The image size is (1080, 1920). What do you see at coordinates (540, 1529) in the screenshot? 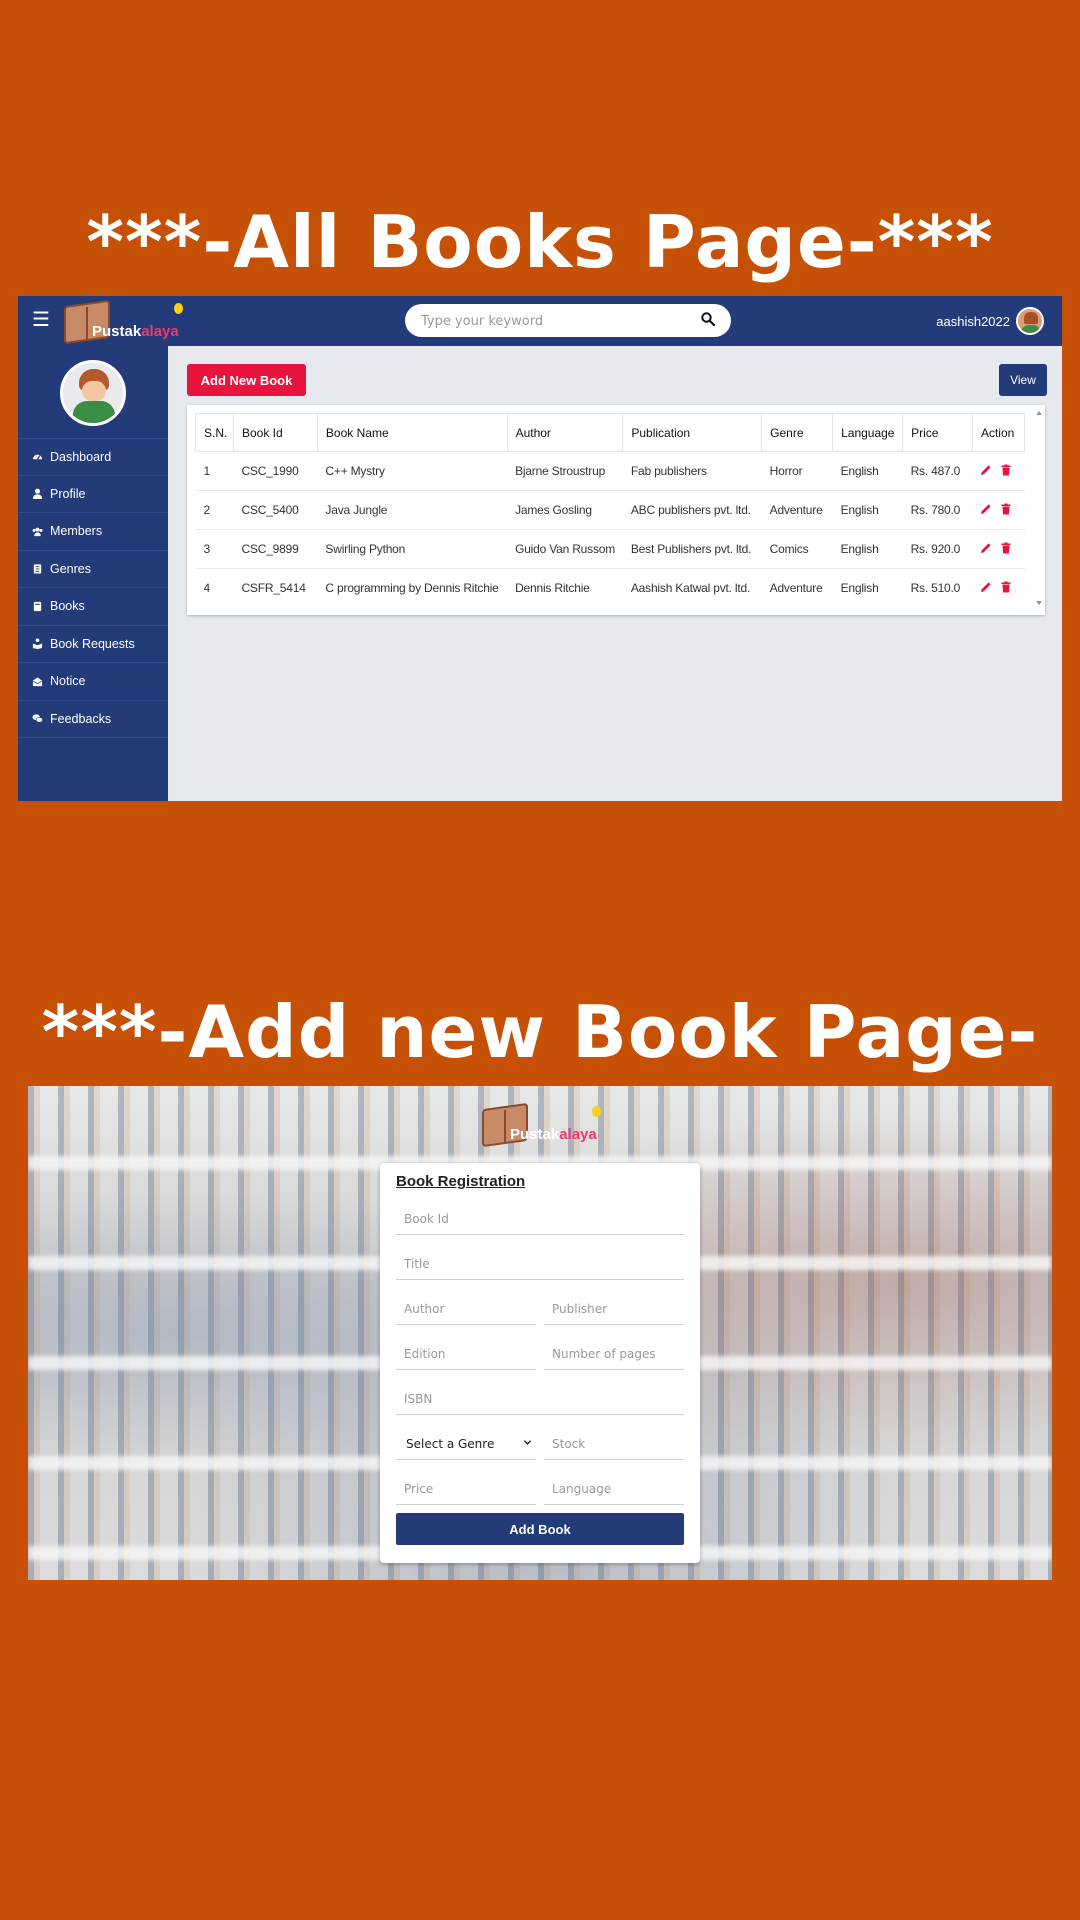
I see `add-book-button: Add Book` at bounding box center [540, 1529].